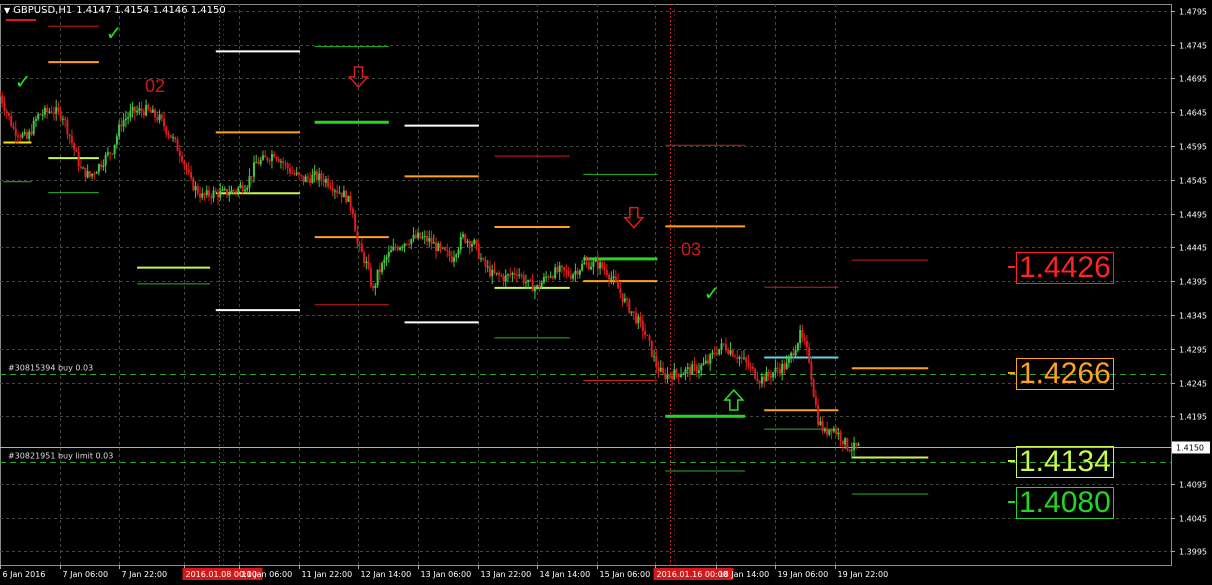  Describe the element at coordinates (7, 10) in the screenshot. I see `dropdown-triangle-icon: ▼` at that location.